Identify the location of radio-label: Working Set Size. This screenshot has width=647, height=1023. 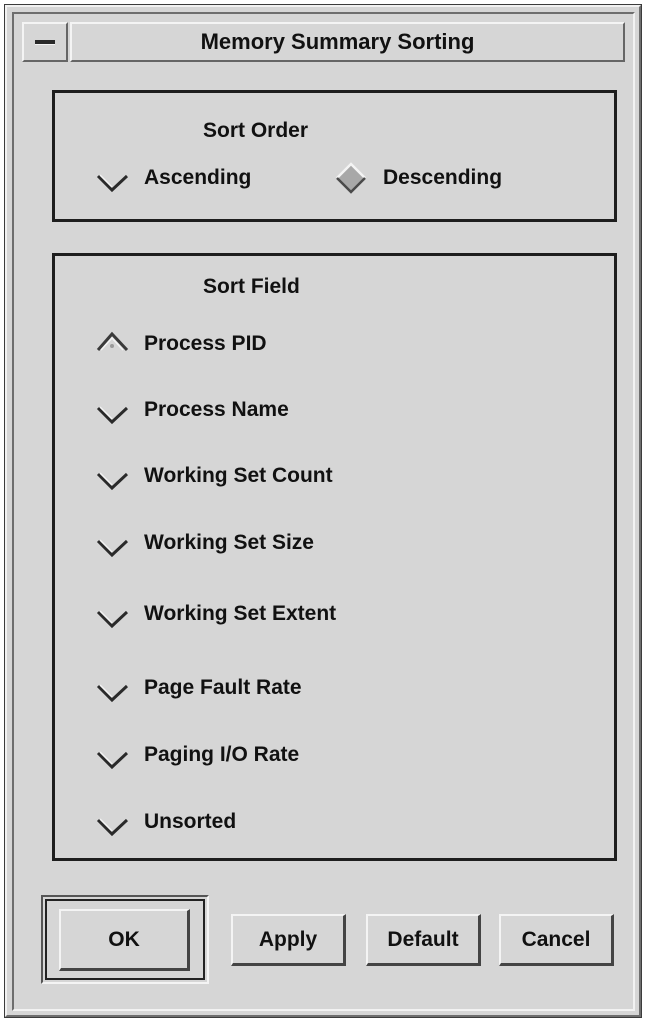
(229, 542).